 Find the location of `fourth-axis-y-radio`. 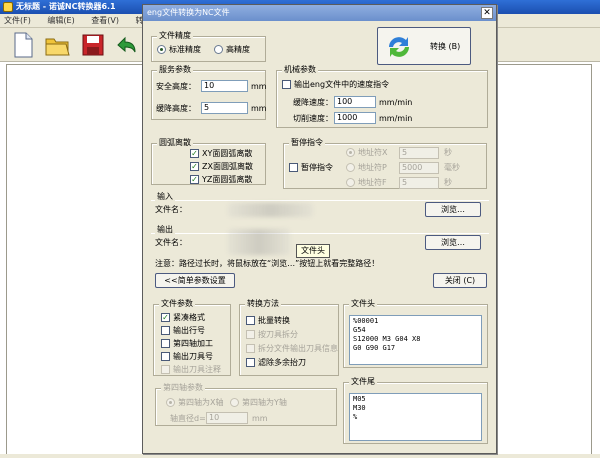

fourth-axis-y-radio is located at coordinates (234, 402).